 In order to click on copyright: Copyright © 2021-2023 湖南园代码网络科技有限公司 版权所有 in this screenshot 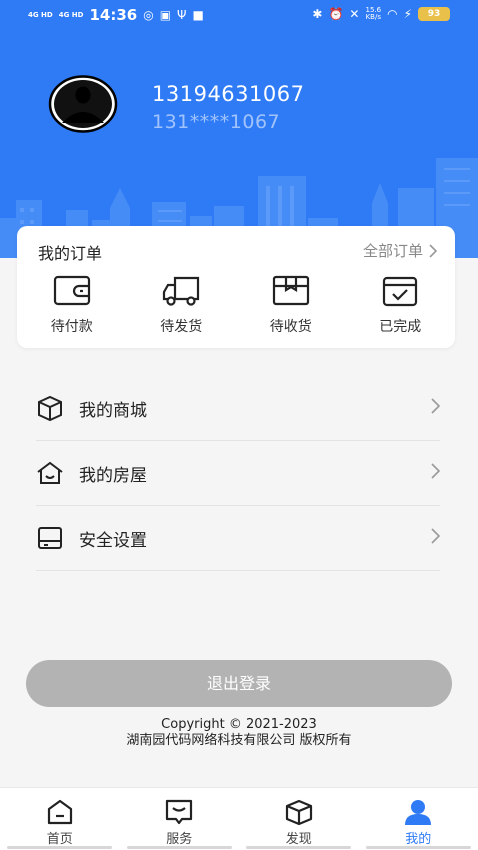, I will do `click(239, 732)`.